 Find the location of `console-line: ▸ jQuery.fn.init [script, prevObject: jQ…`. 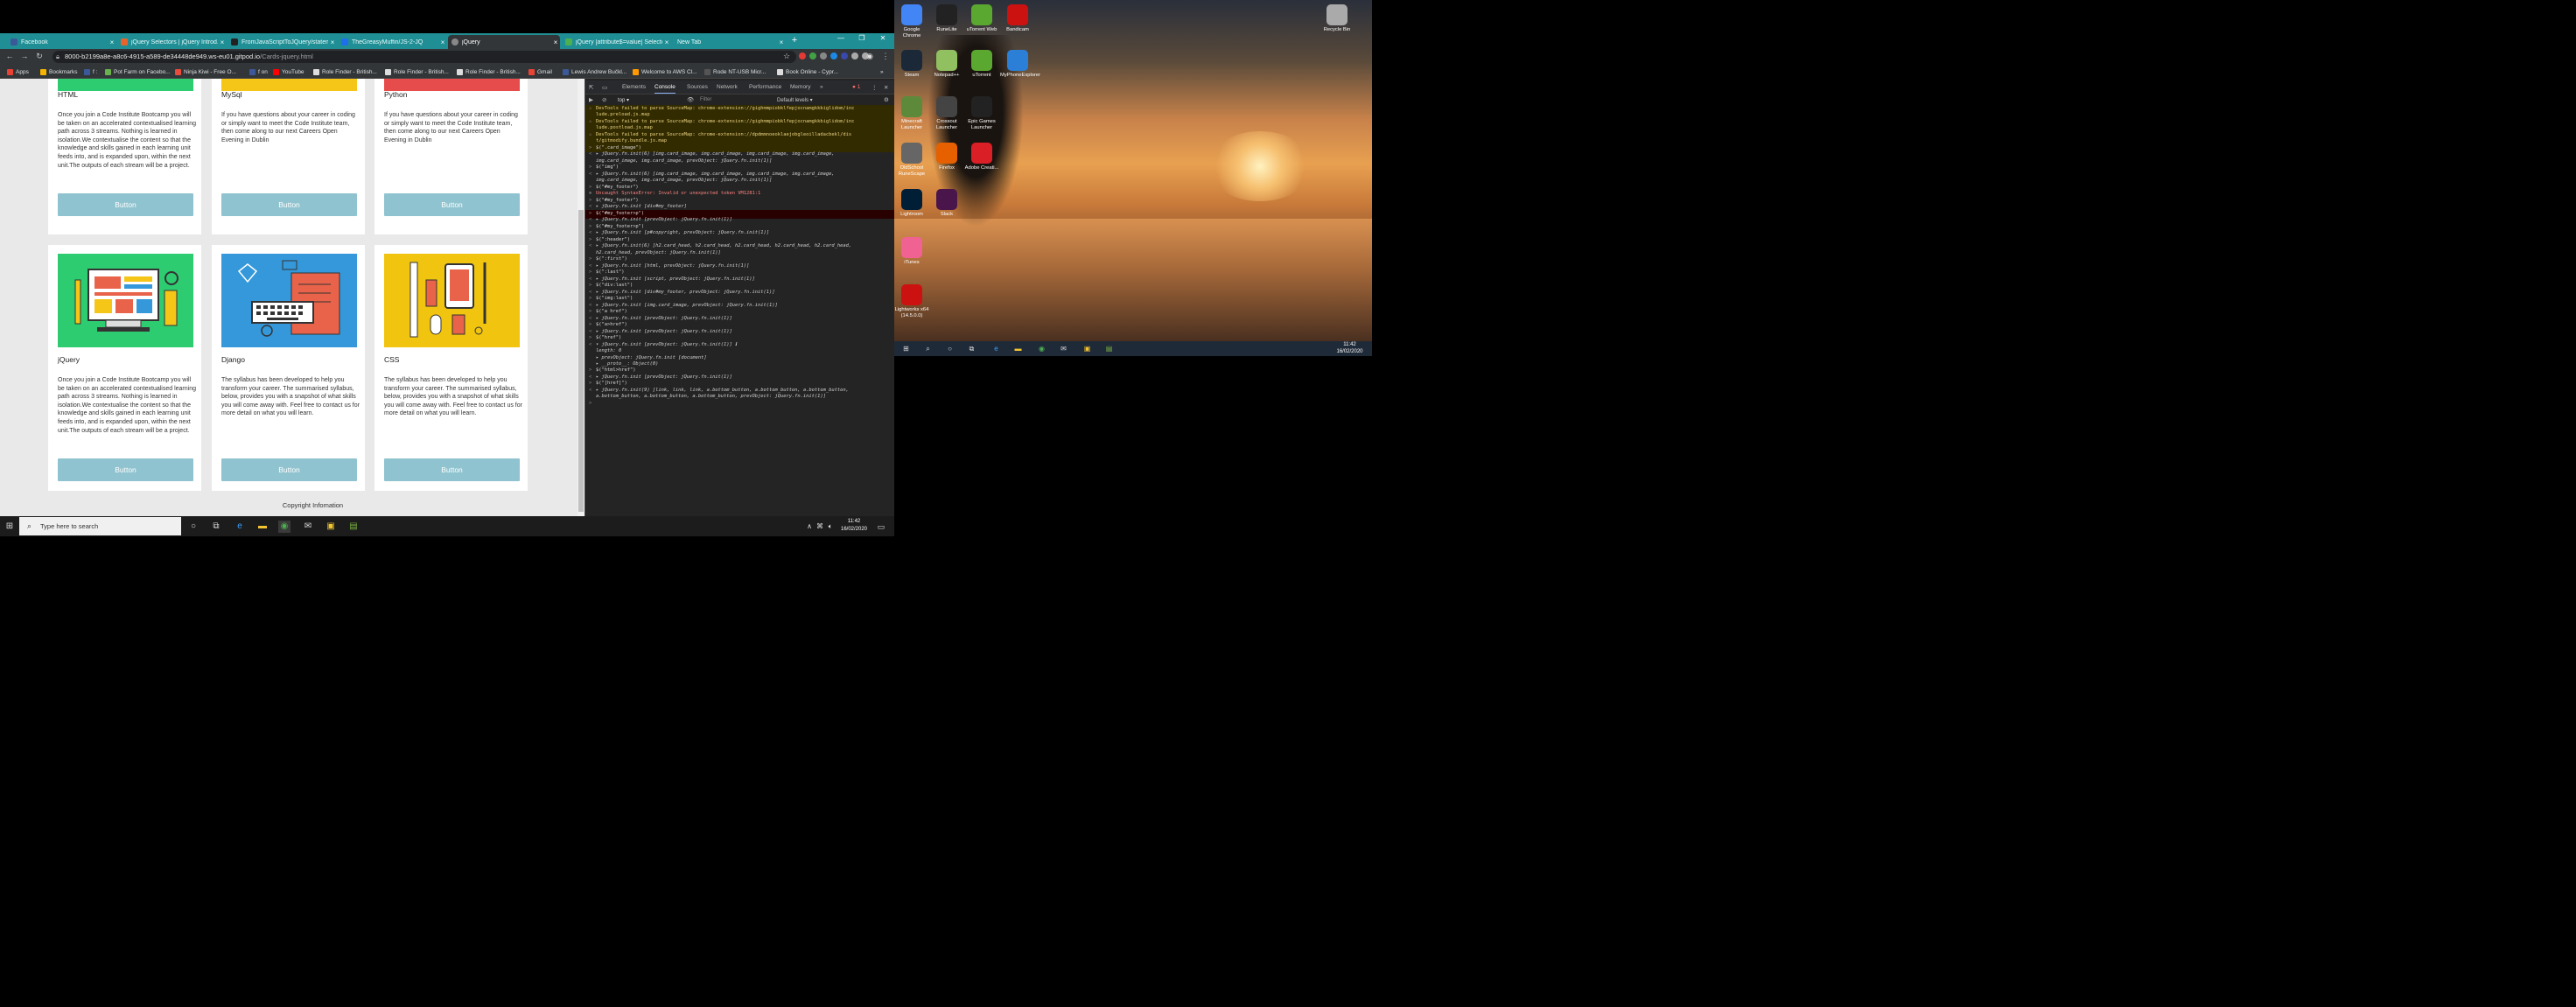

console-line: ▸ jQuery.fn.init [script, prevObject: jQ… is located at coordinates (675, 280).